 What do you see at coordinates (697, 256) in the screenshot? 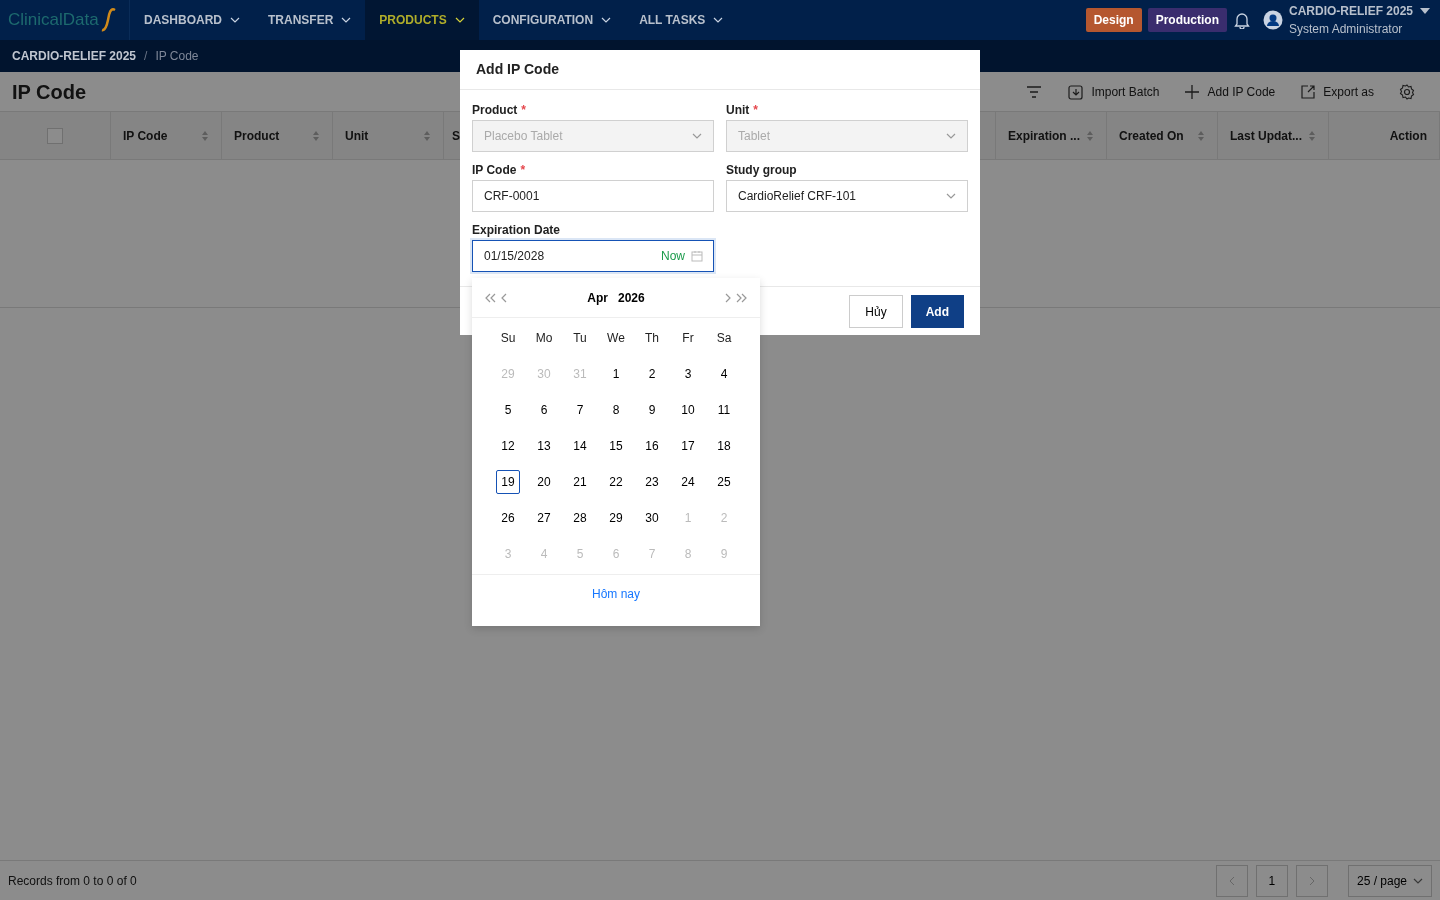
I see `calendar-icon` at bounding box center [697, 256].